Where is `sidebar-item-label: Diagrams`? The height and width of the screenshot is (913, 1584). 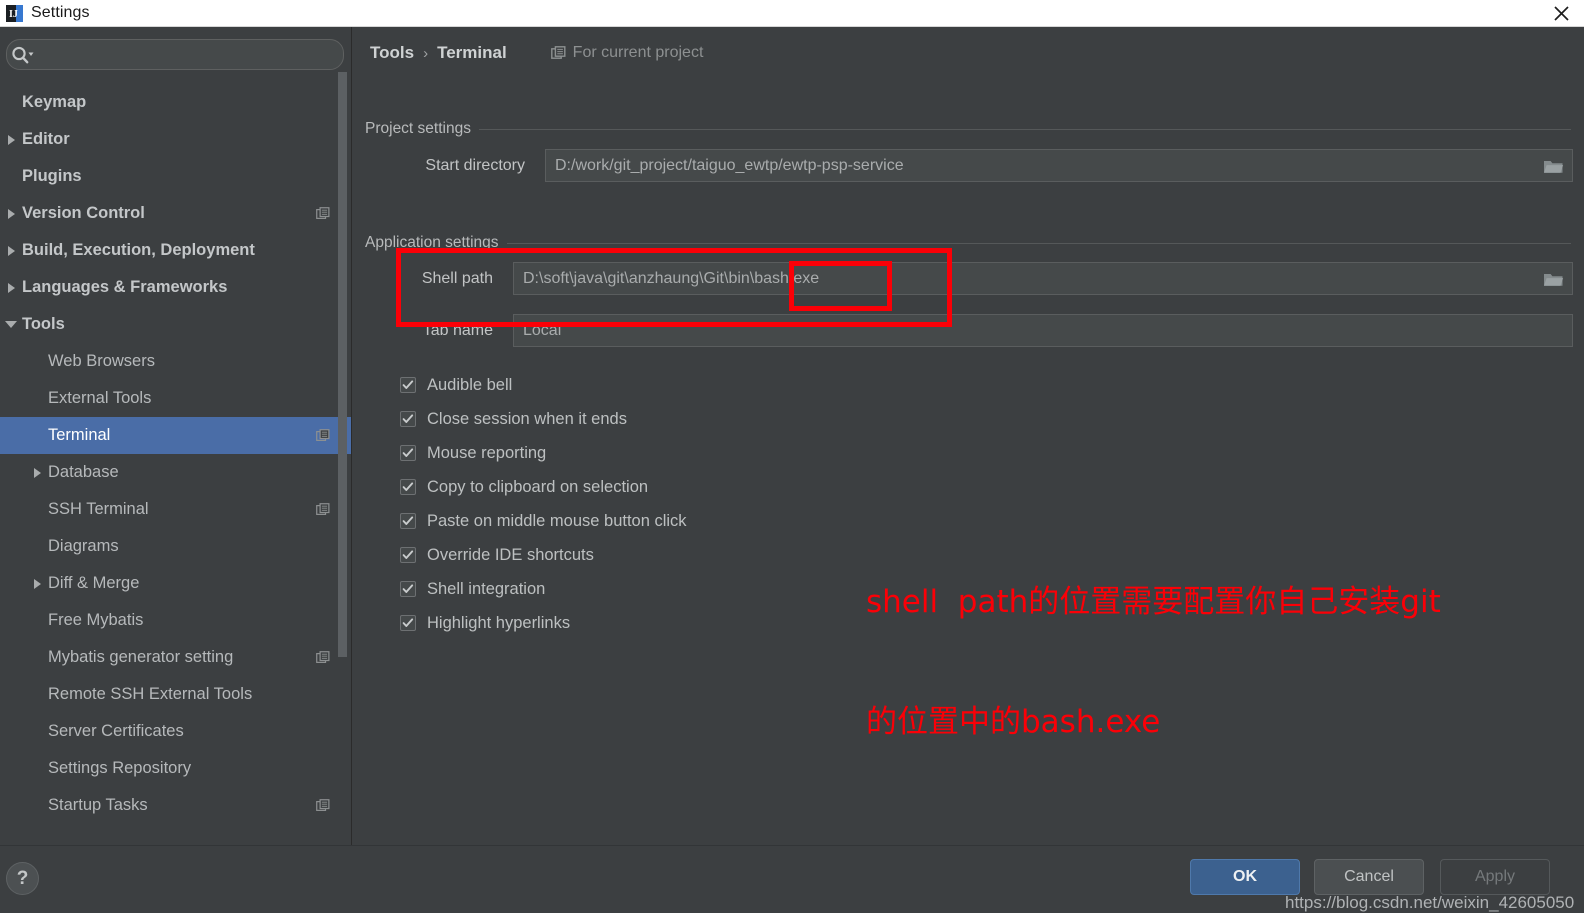
sidebar-item-label: Diagrams is located at coordinates (83, 546).